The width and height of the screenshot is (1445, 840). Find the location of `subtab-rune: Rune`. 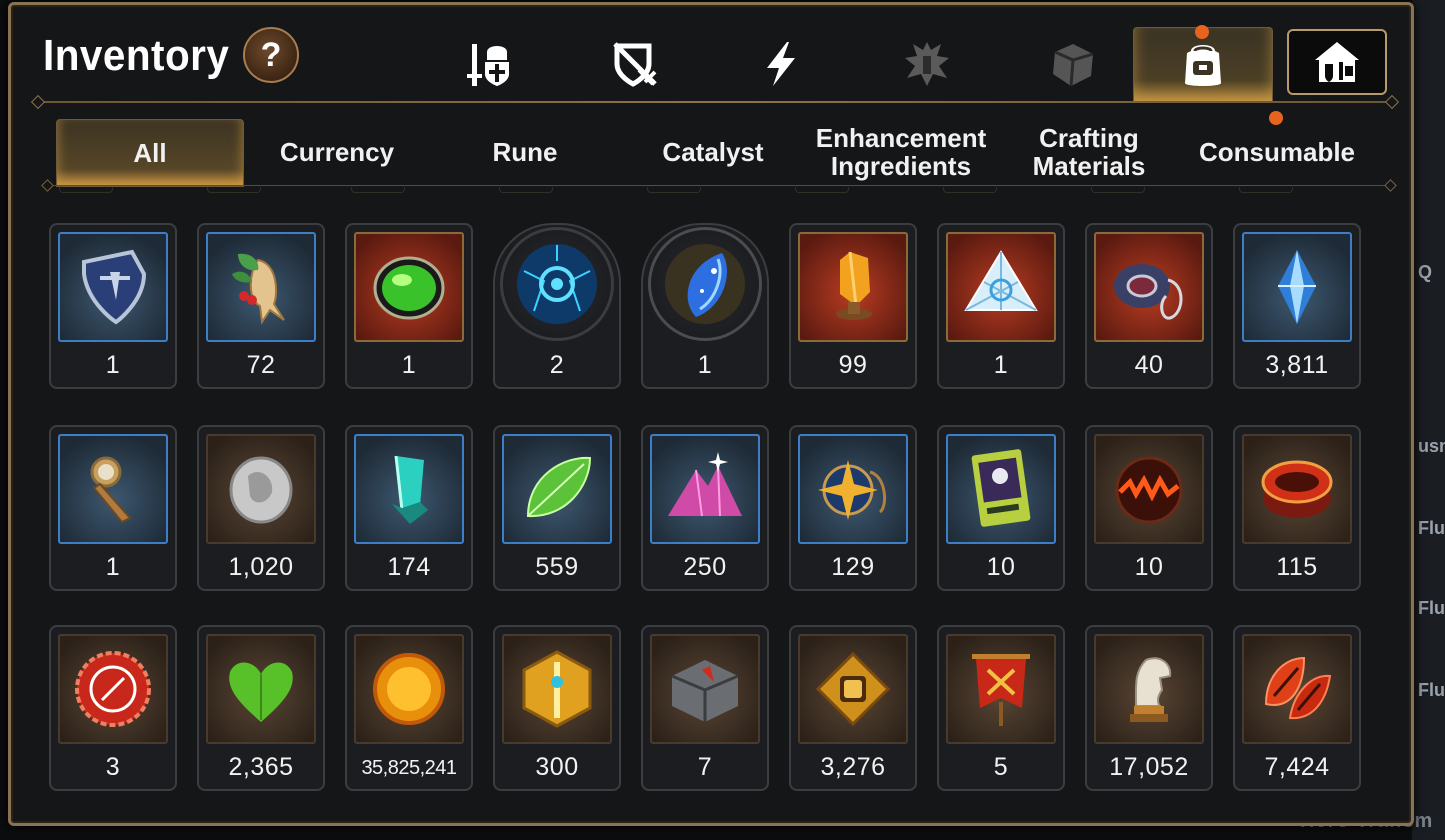

subtab-rune: Rune is located at coordinates (525, 152).